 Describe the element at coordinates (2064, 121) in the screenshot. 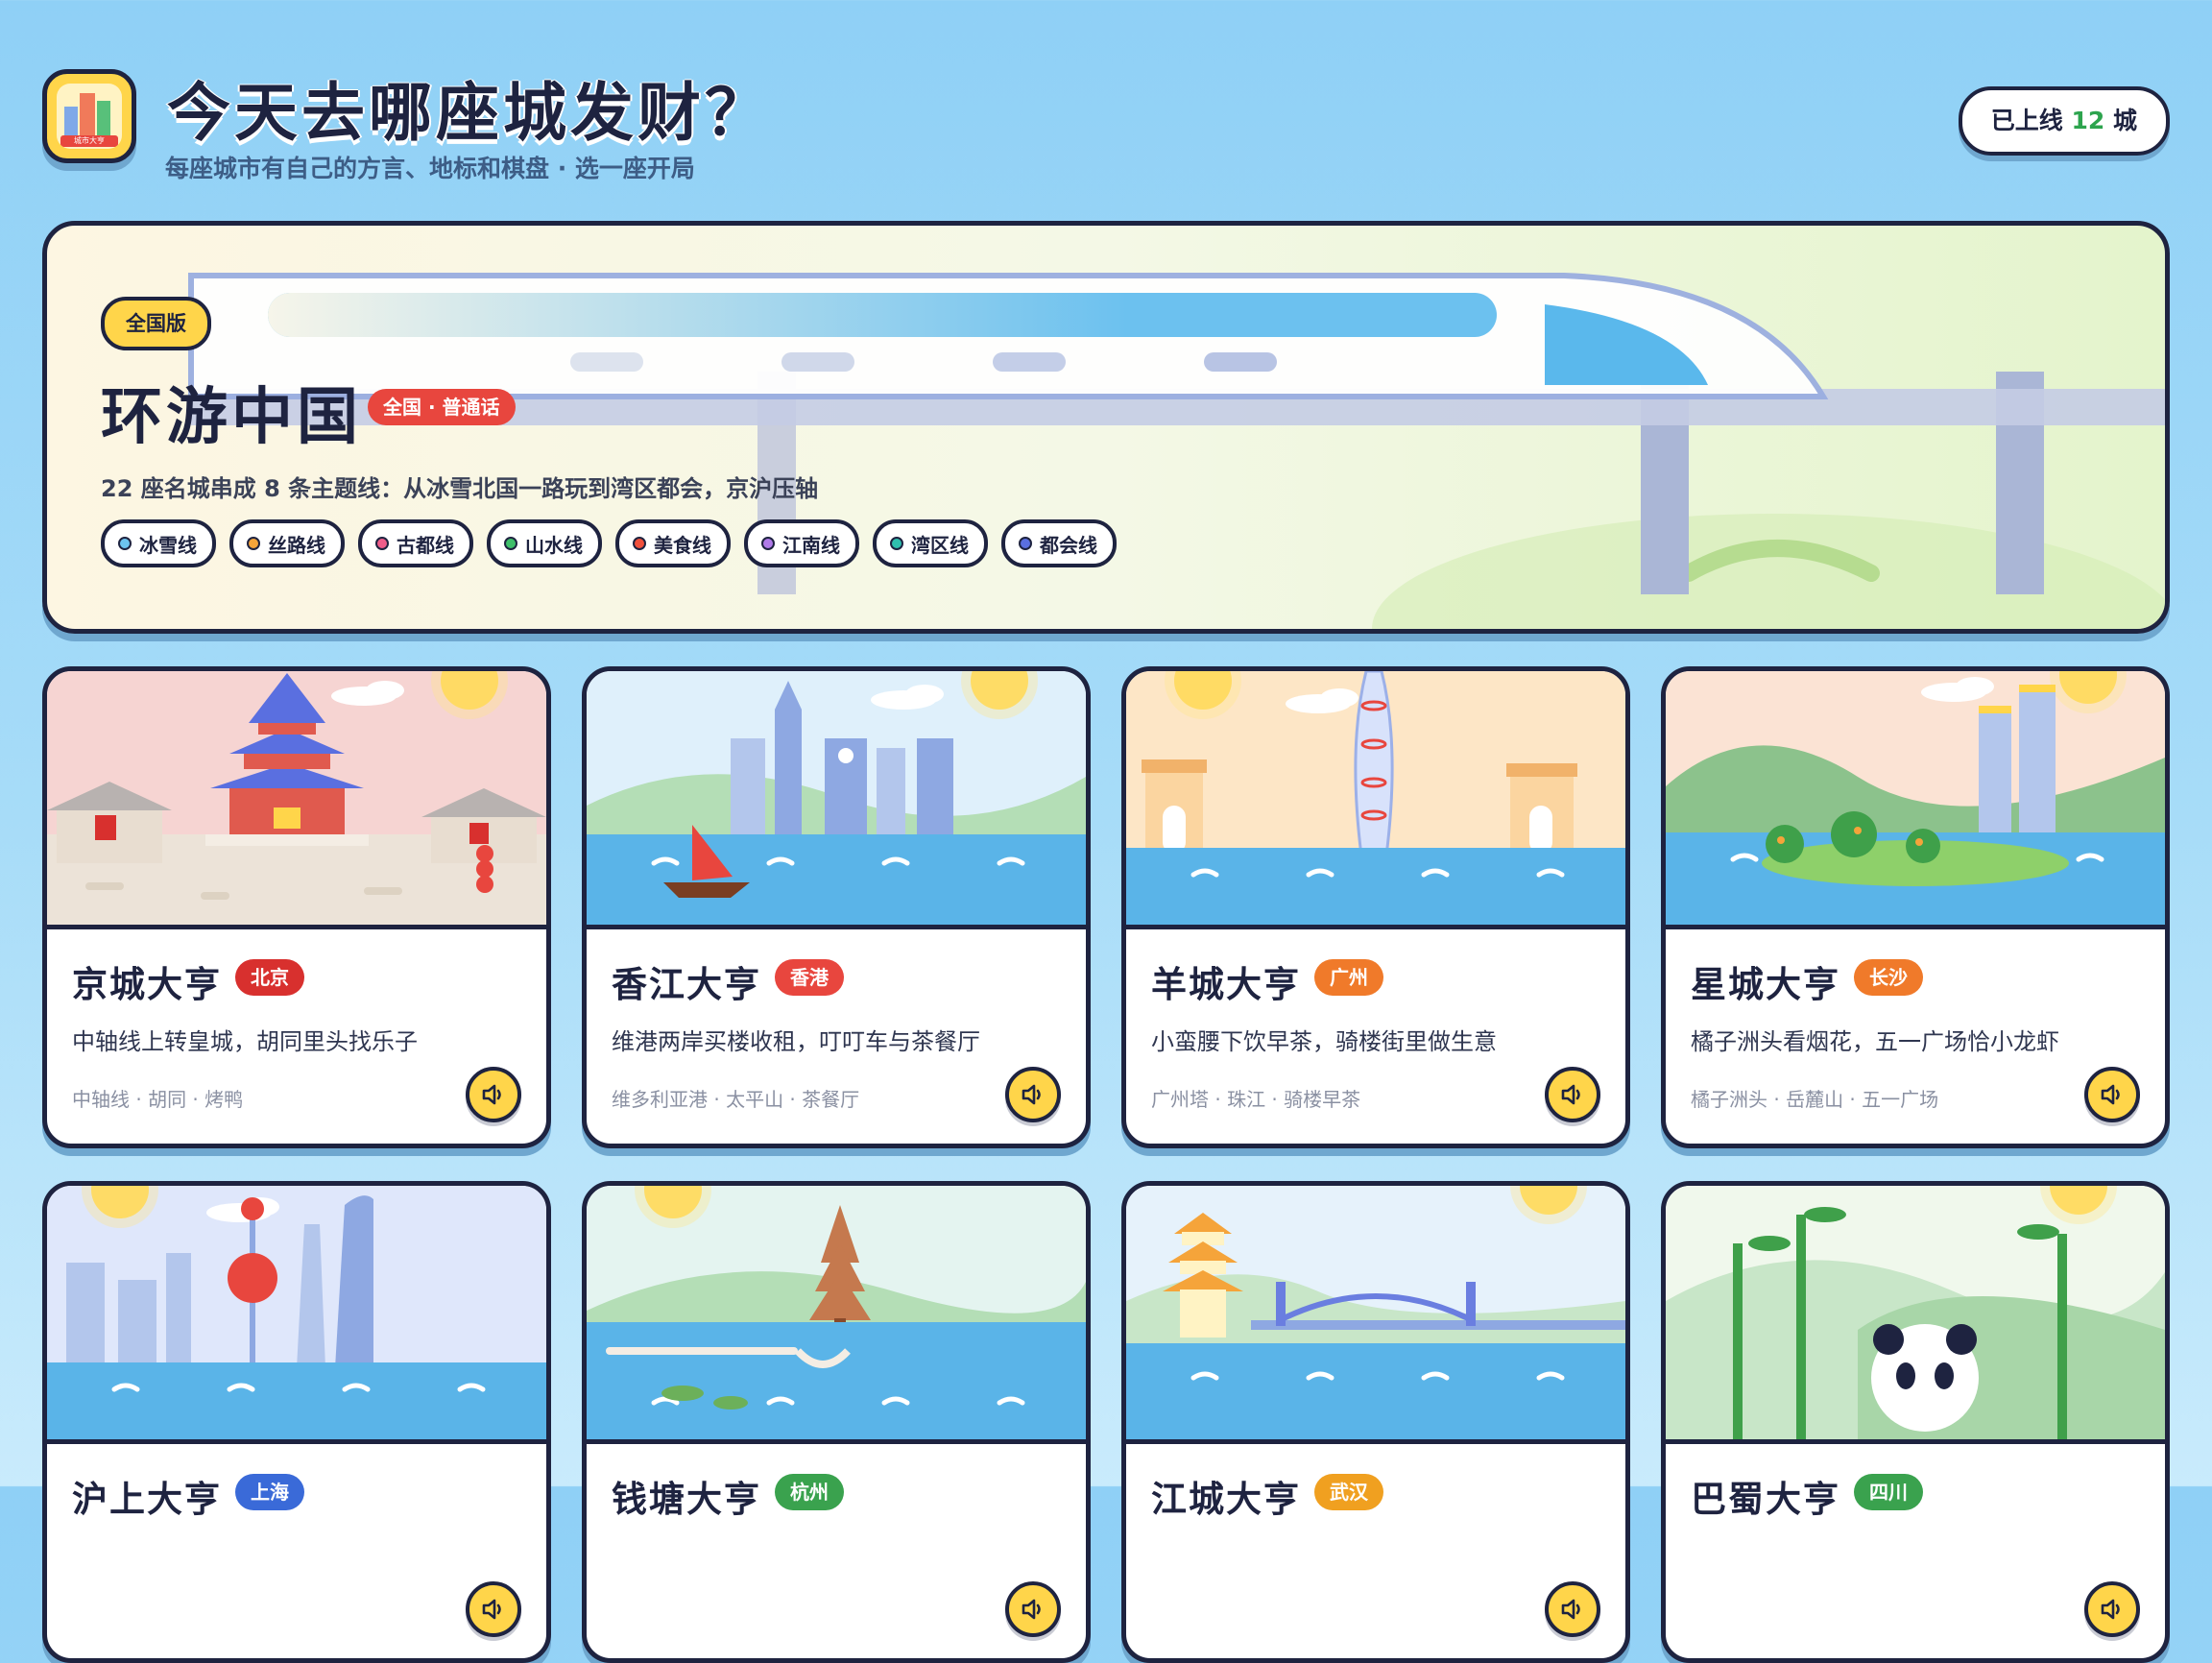

I see `online-count-badge: 已上线 12 城` at that location.